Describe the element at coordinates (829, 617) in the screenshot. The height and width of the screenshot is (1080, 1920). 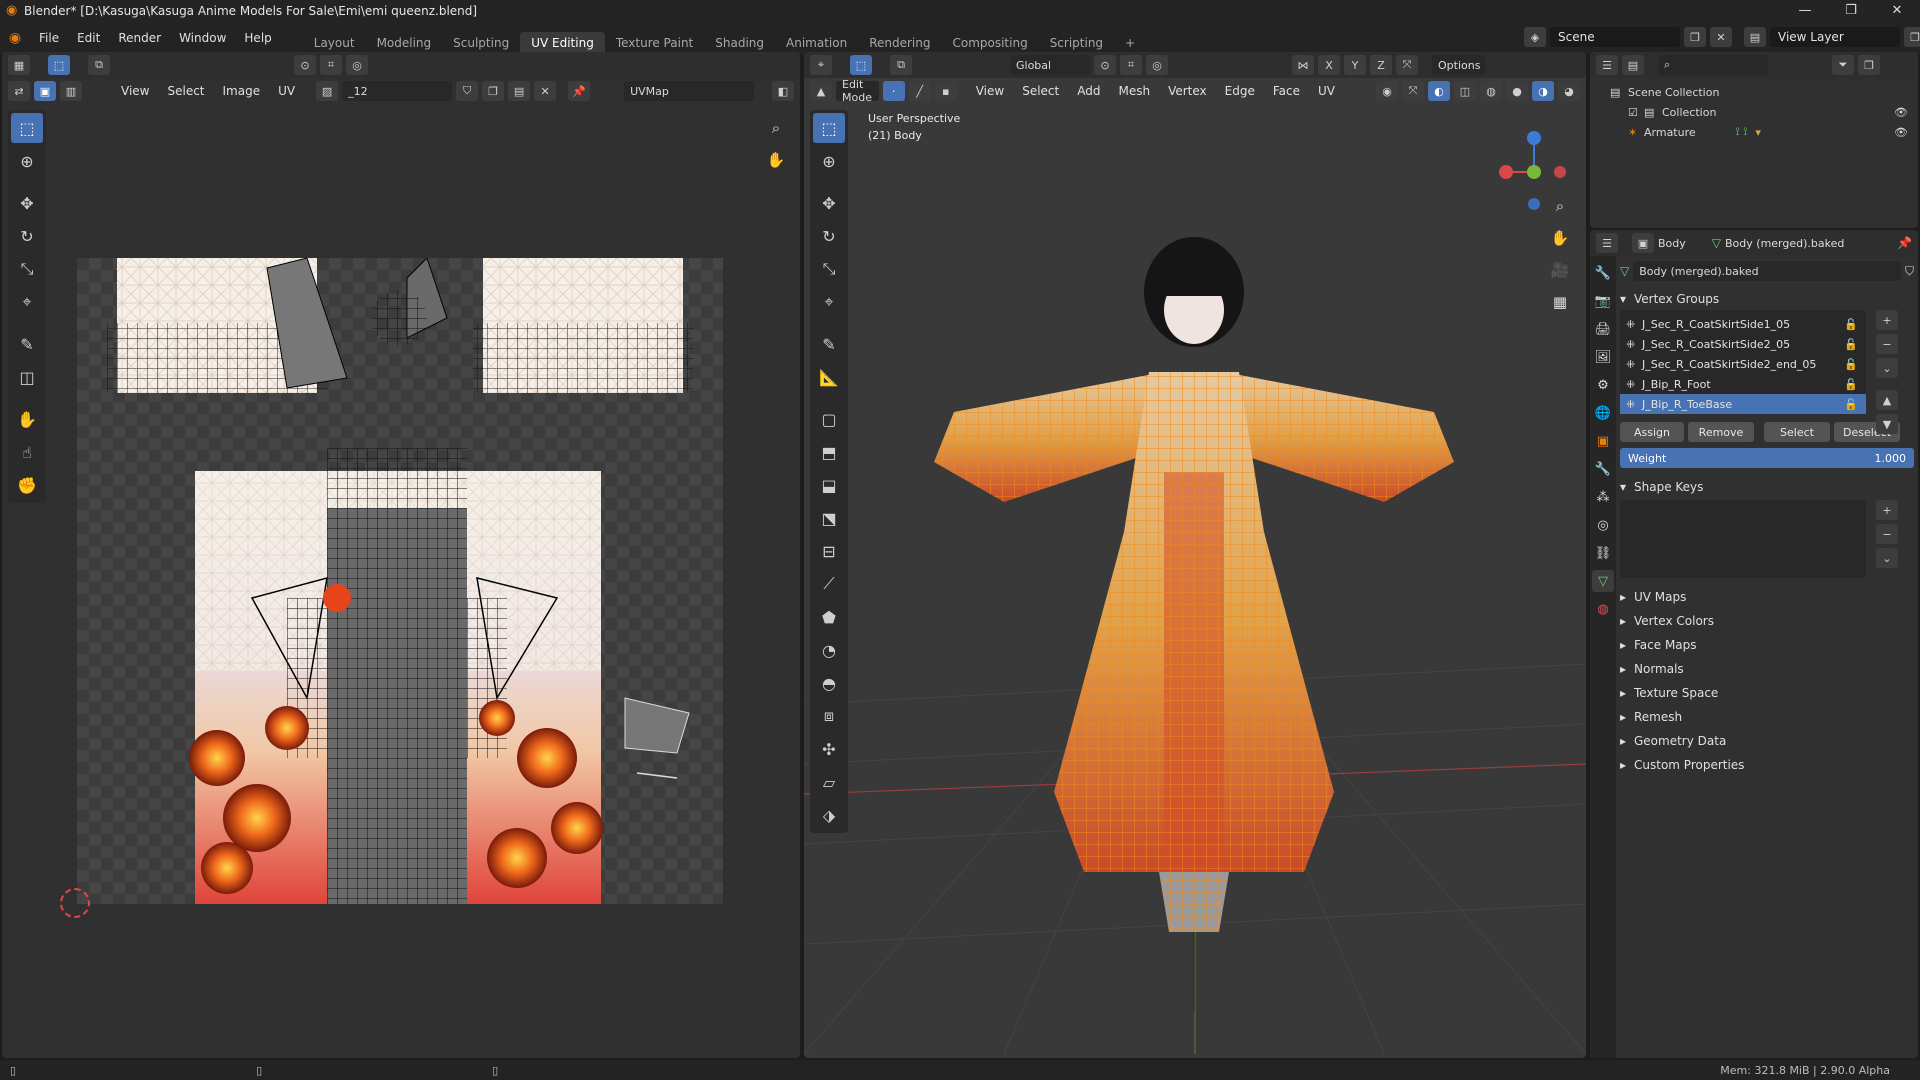
I see `poly-build-tool-icon: ⬟` at that location.